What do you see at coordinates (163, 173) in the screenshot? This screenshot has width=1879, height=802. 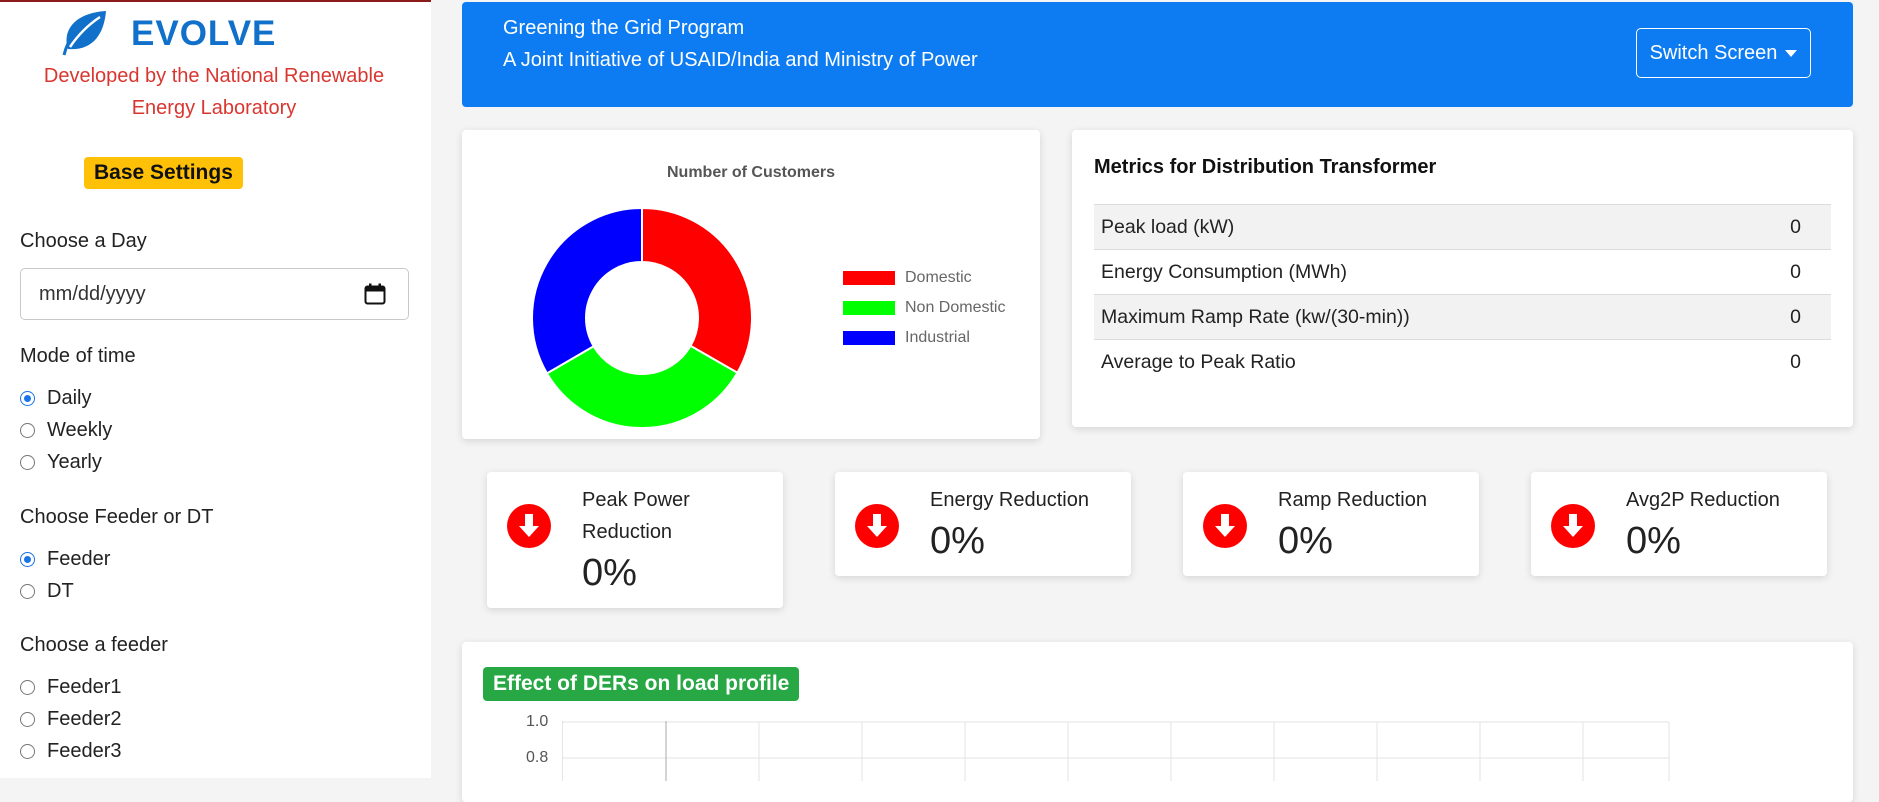 I see `base-settings-button: Base Settings` at bounding box center [163, 173].